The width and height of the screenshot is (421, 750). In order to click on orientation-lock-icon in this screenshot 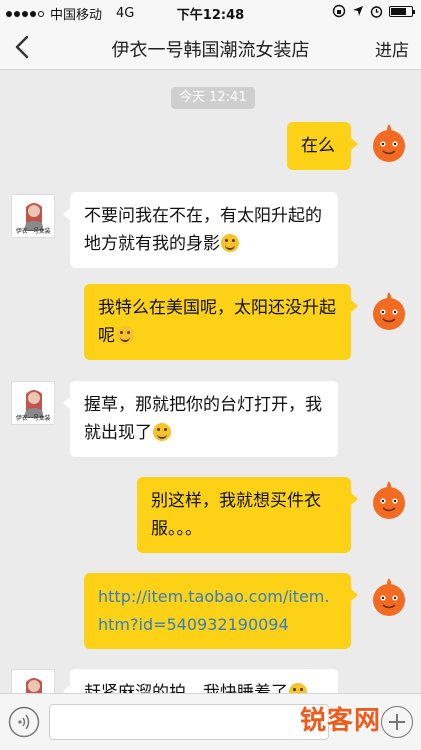, I will do `click(339, 11)`.